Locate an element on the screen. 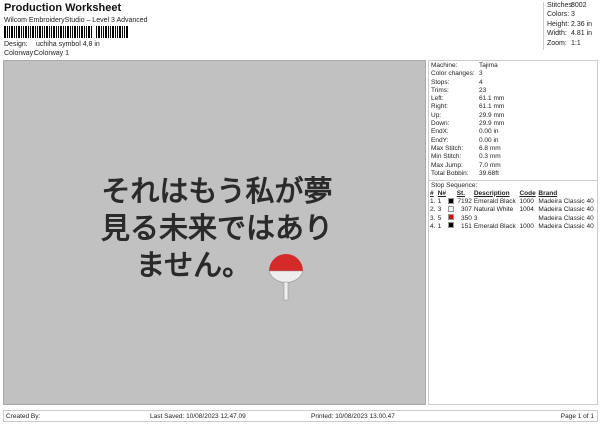  stop-number: 2. is located at coordinates (433, 210).